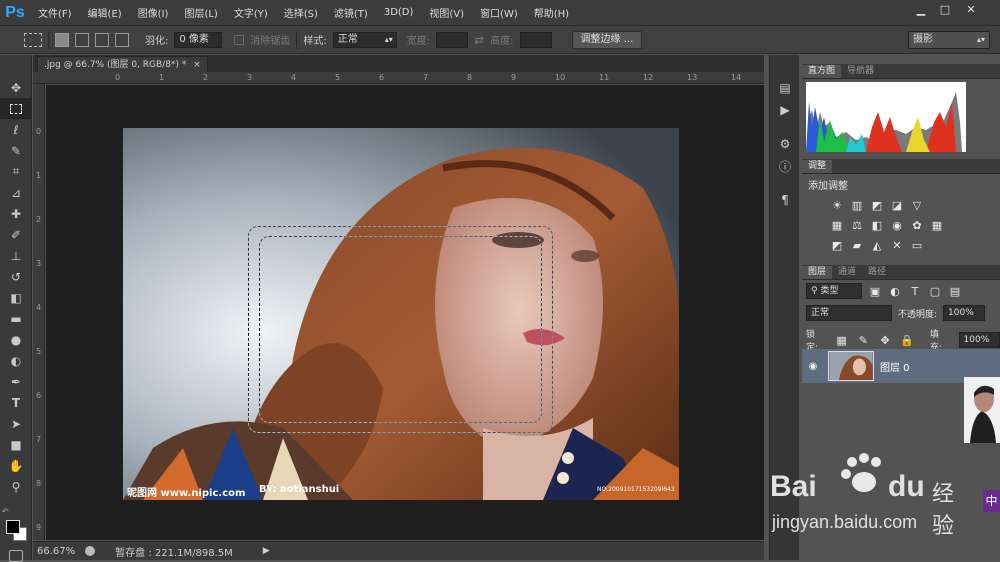 The width and height of the screenshot is (1000, 562). Describe the element at coordinates (16, 255) in the screenshot. I see `clone-stamp-tool-icon: ⊥` at that location.